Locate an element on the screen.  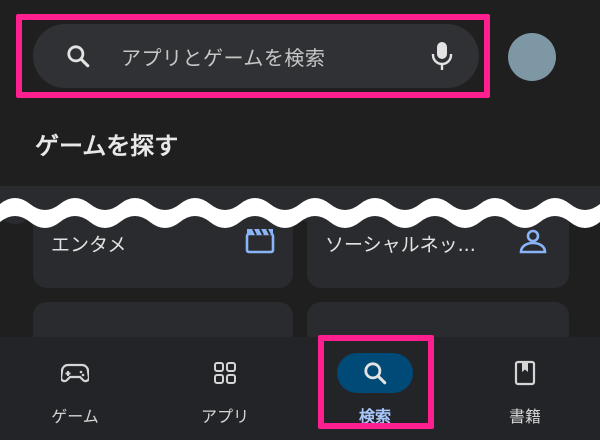
nav-item-games: ゲーム is located at coordinates (75, 388).